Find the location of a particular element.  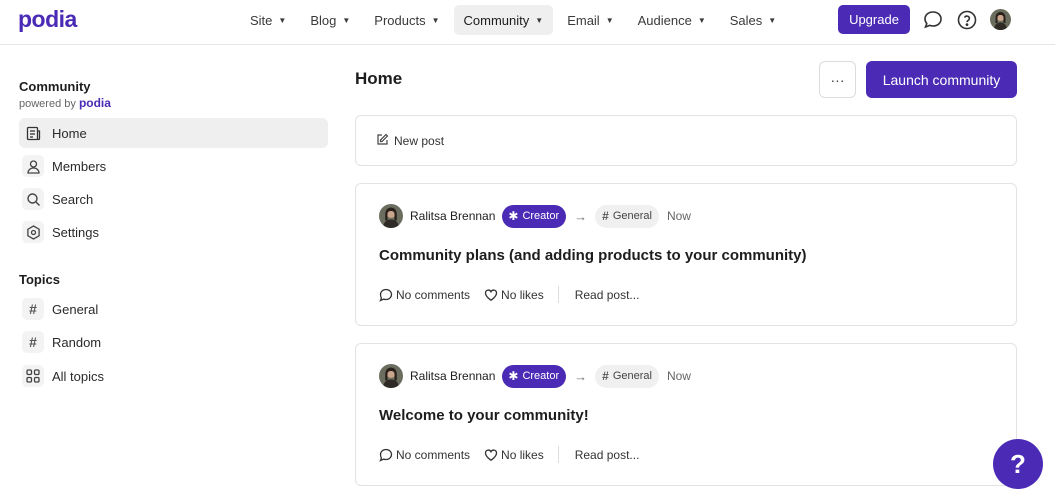

comments-count: No comments is located at coordinates (433, 294).